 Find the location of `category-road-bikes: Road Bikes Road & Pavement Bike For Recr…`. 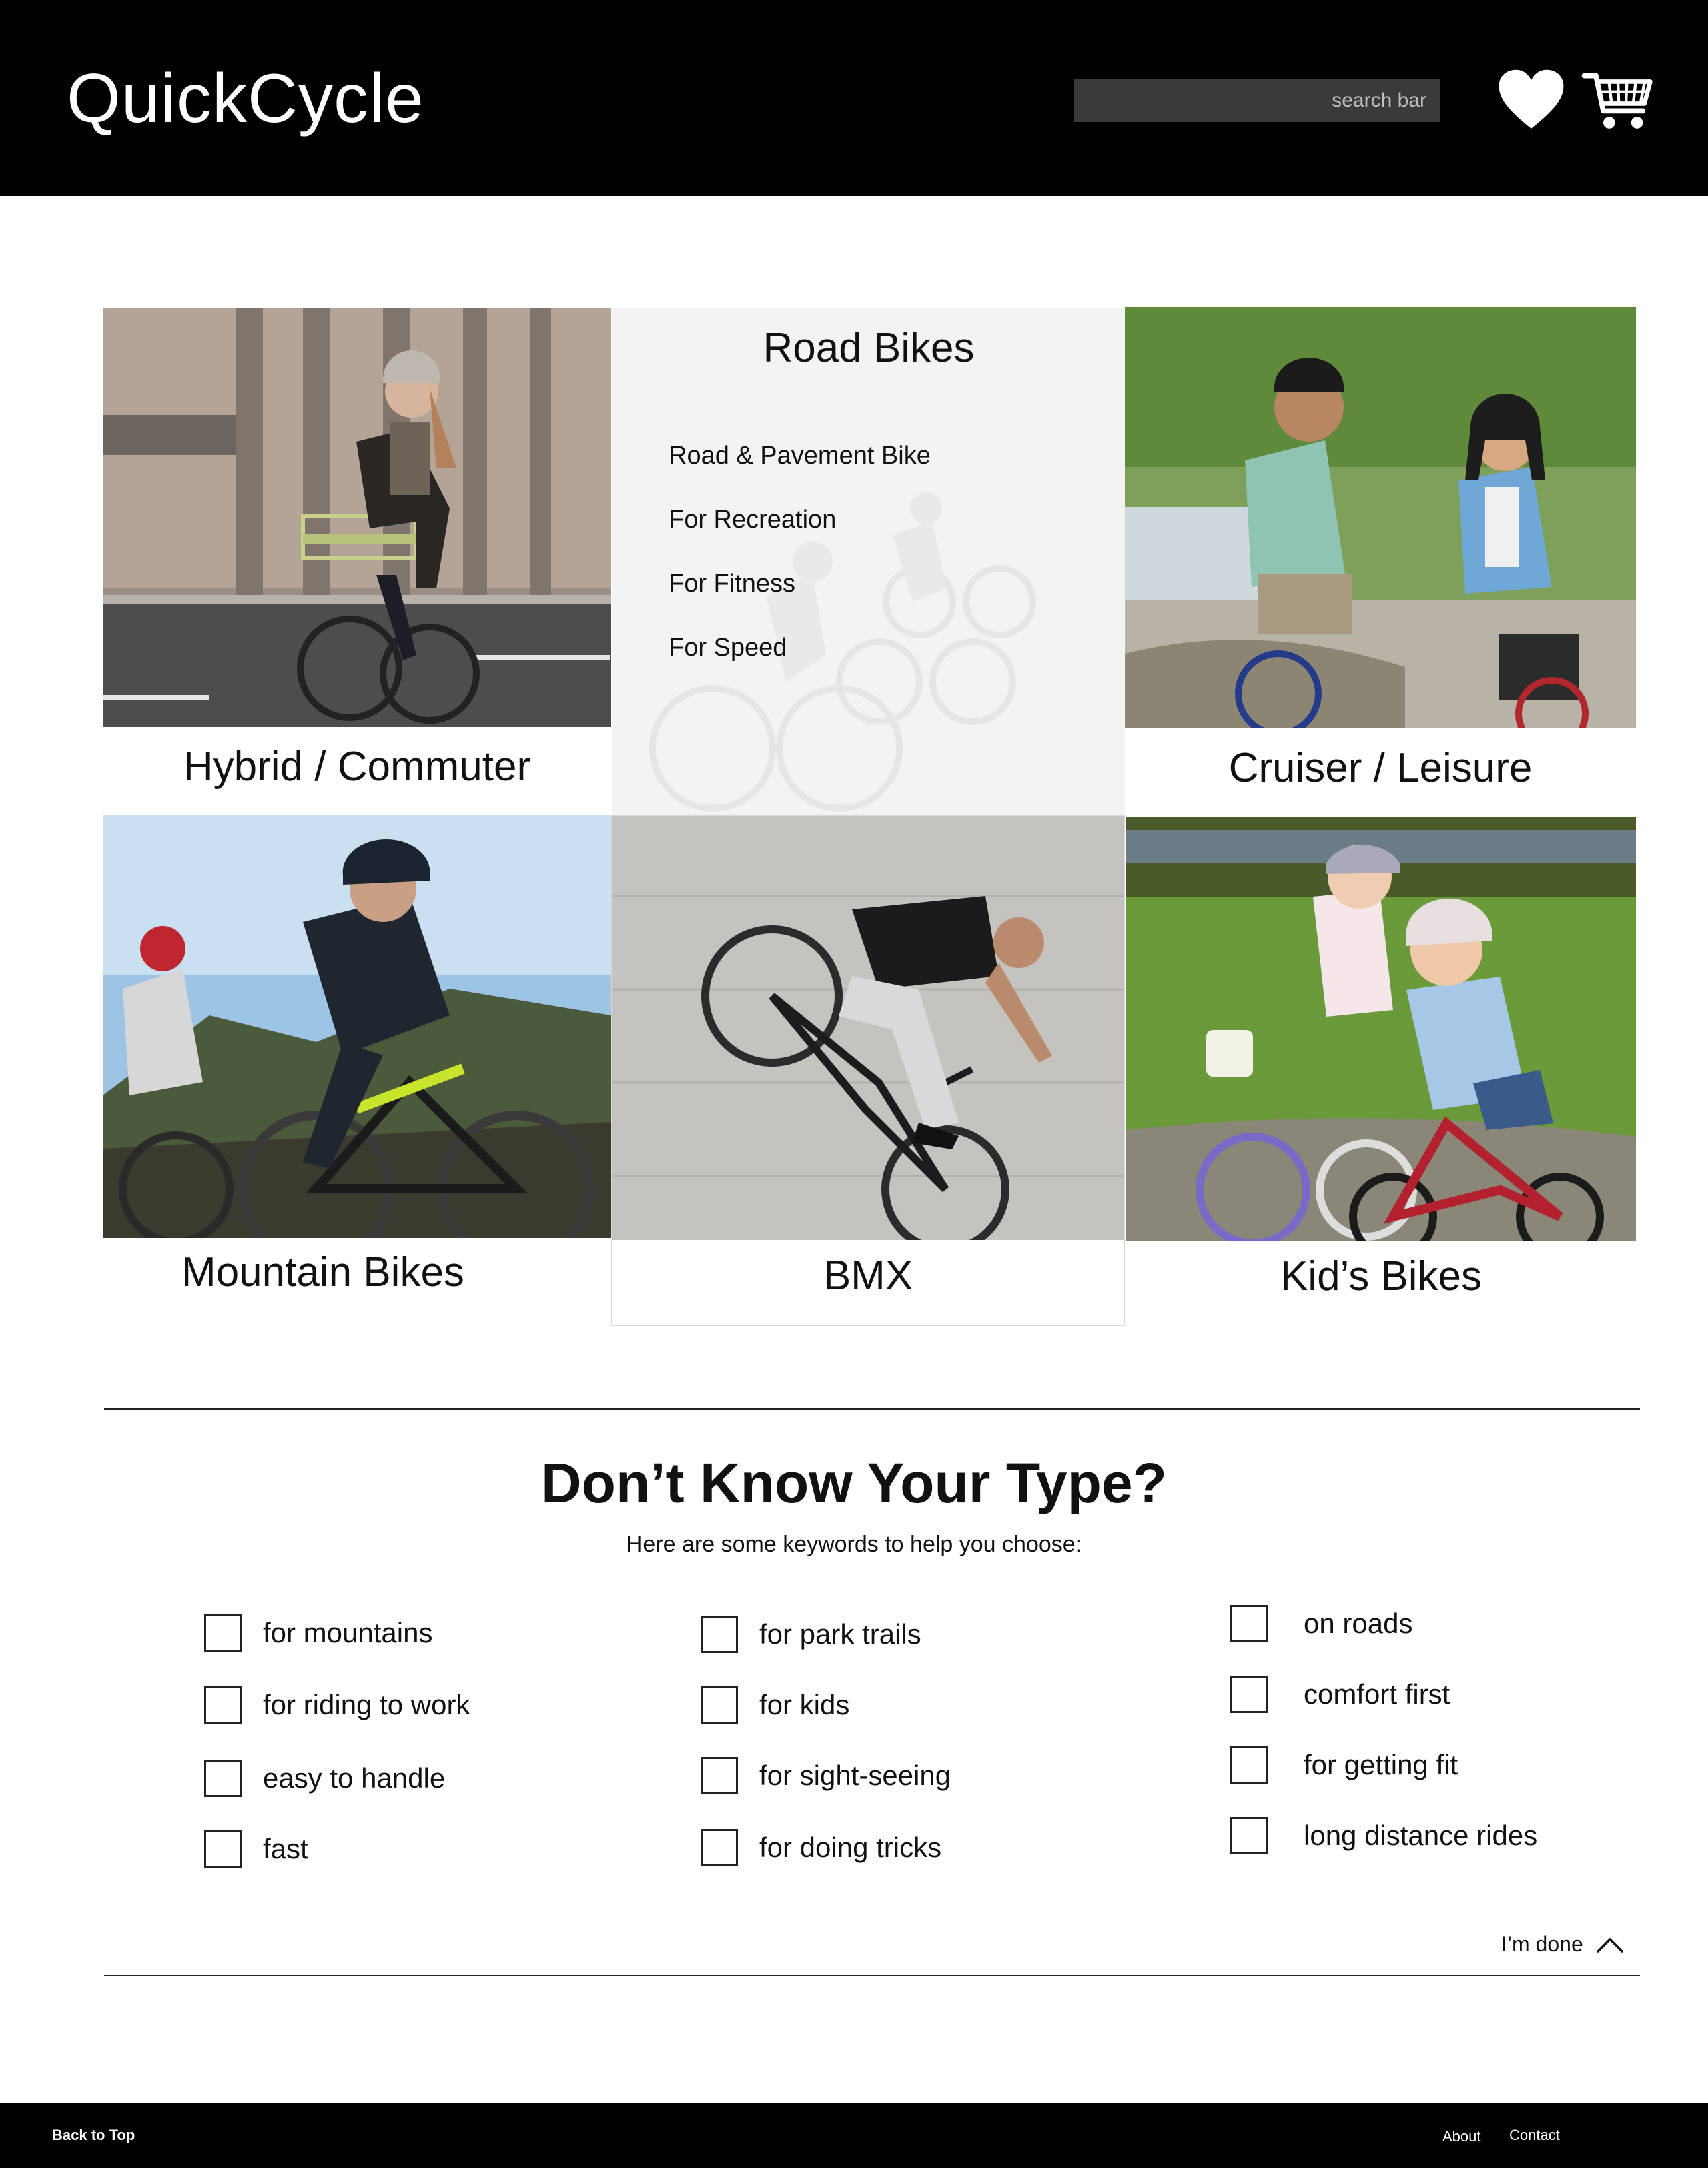

category-road-bikes: Road Bikes Road & Pavement Bike For Recr… is located at coordinates (869, 562).